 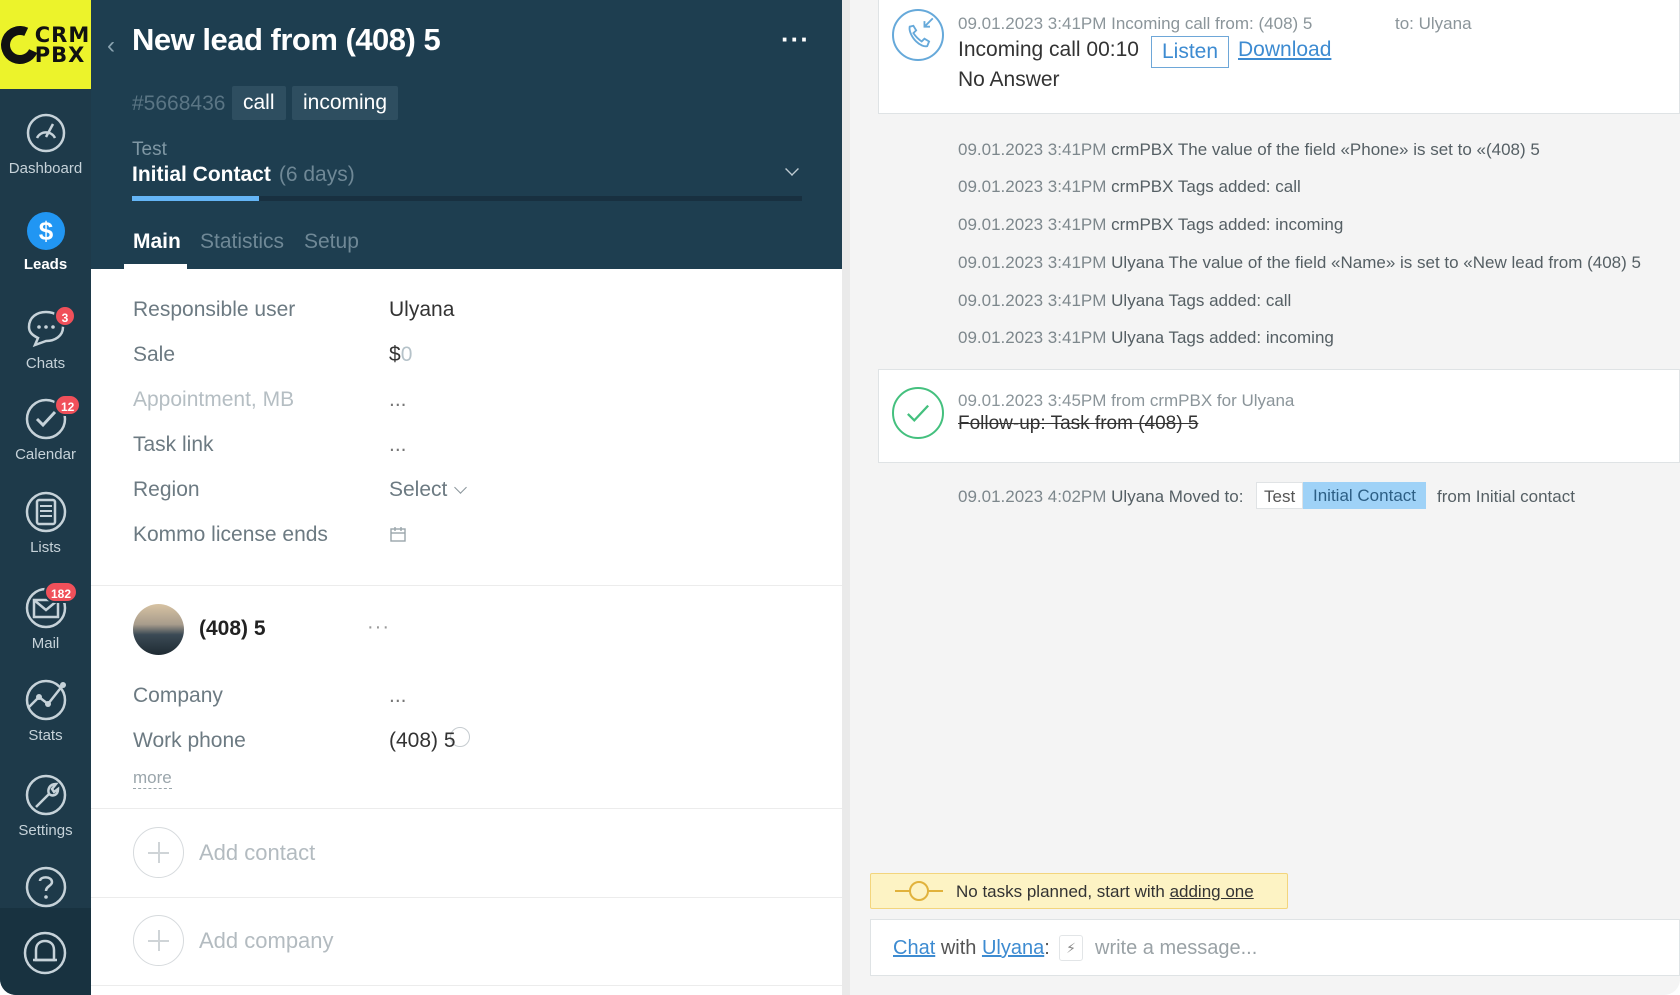 What do you see at coordinates (242, 242) in the screenshot?
I see `tab-statistics: Statistics` at bounding box center [242, 242].